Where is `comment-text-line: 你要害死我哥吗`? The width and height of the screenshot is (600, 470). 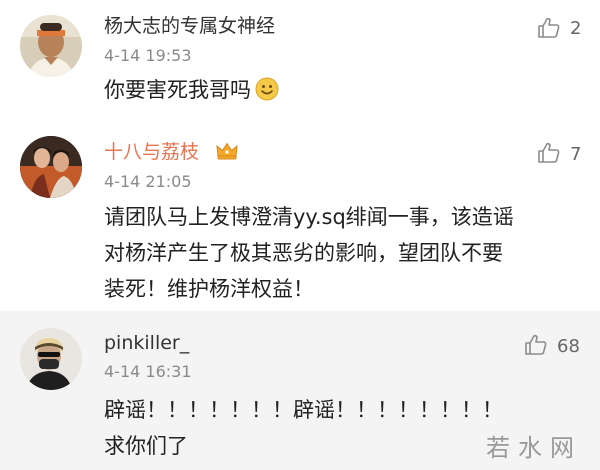 comment-text-line: 你要害死我哥吗 is located at coordinates (344, 90).